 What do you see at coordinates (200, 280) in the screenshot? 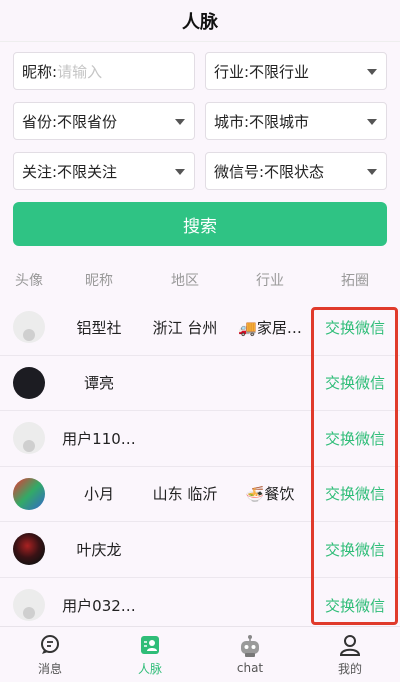
I see `table-header: 头像 昵称 地区 行业 拓圈` at bounding box center [200, 280].